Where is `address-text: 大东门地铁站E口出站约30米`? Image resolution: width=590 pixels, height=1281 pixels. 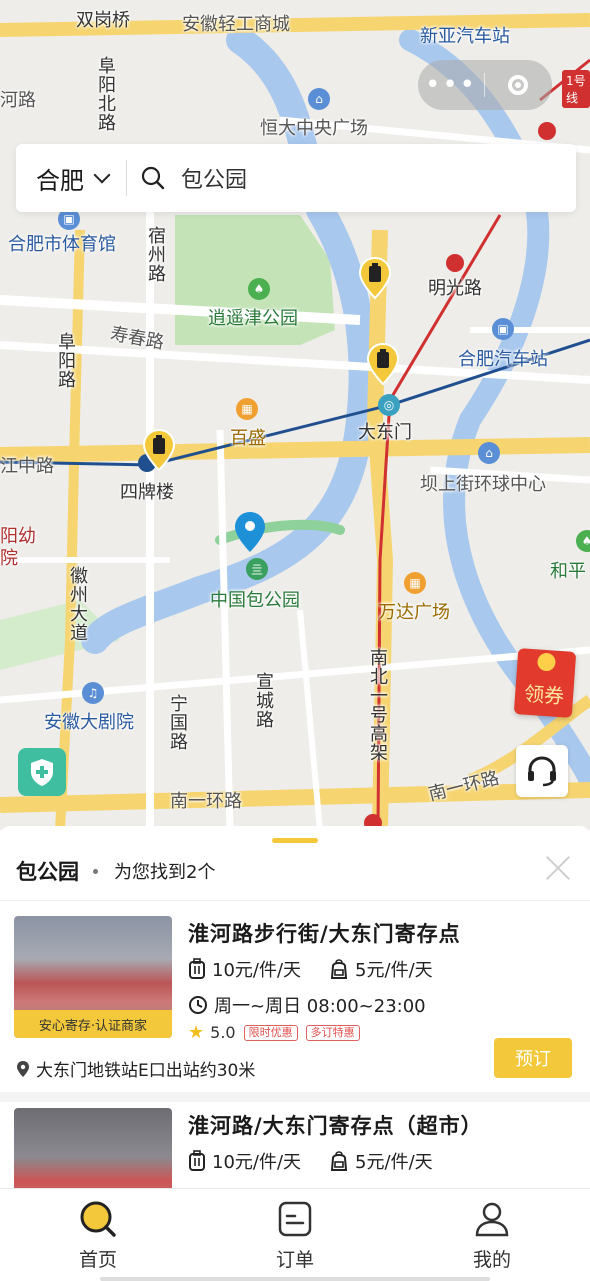
address-text: 大东门地铁站E口出站约30米 is located at coordinates (146, 1071).